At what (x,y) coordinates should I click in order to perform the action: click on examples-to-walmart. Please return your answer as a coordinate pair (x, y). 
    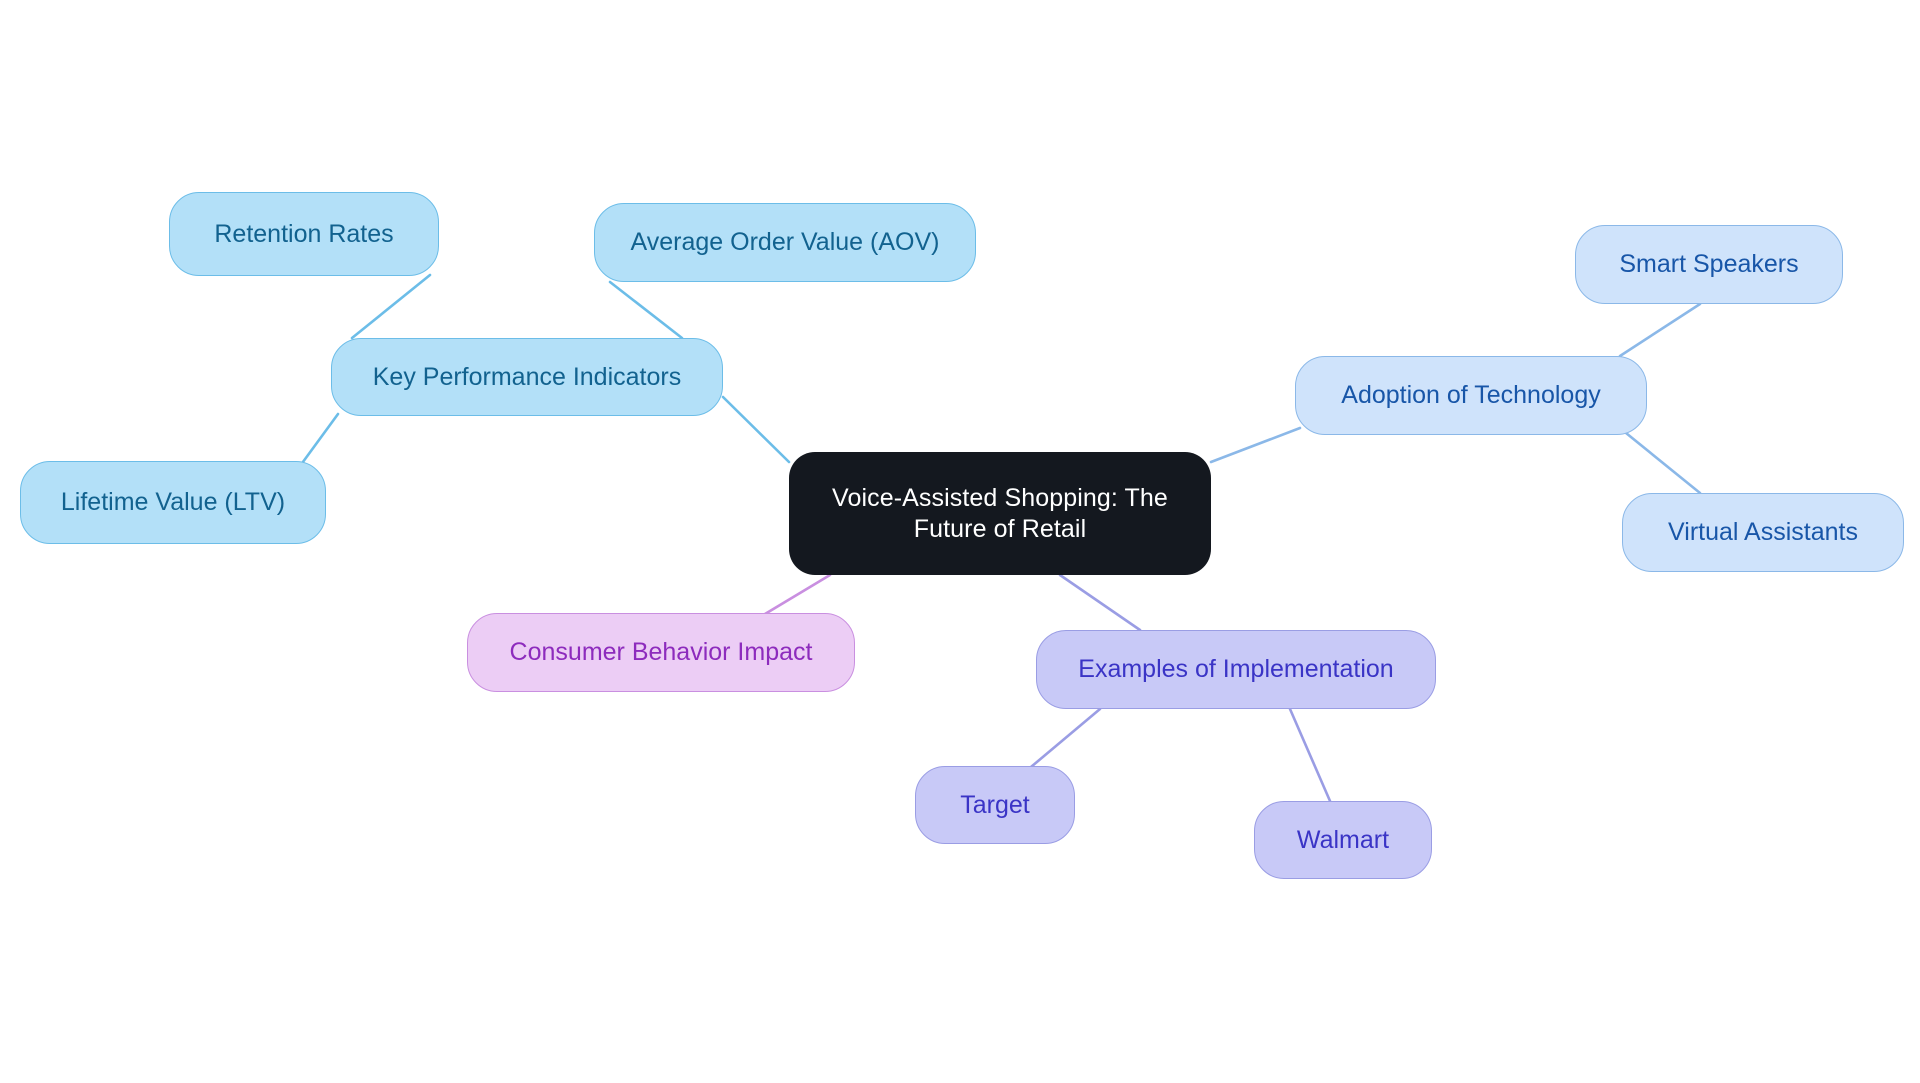
    Looking at the image, I should click on (1310, 755).